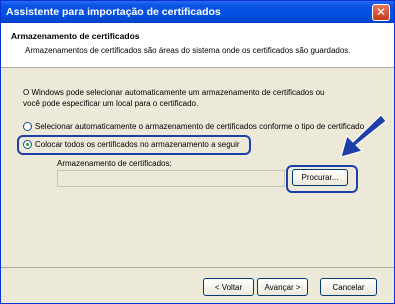  I want to click on store-label: Armazenamento de certificados:, so click(114, 163).